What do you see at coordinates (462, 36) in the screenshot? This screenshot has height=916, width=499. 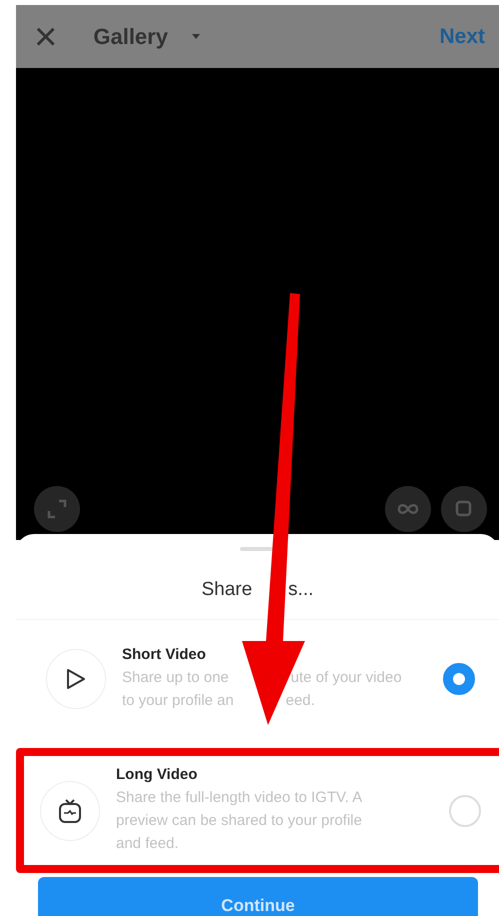 I see `next-link: Next` at bounding box center [462, 36].